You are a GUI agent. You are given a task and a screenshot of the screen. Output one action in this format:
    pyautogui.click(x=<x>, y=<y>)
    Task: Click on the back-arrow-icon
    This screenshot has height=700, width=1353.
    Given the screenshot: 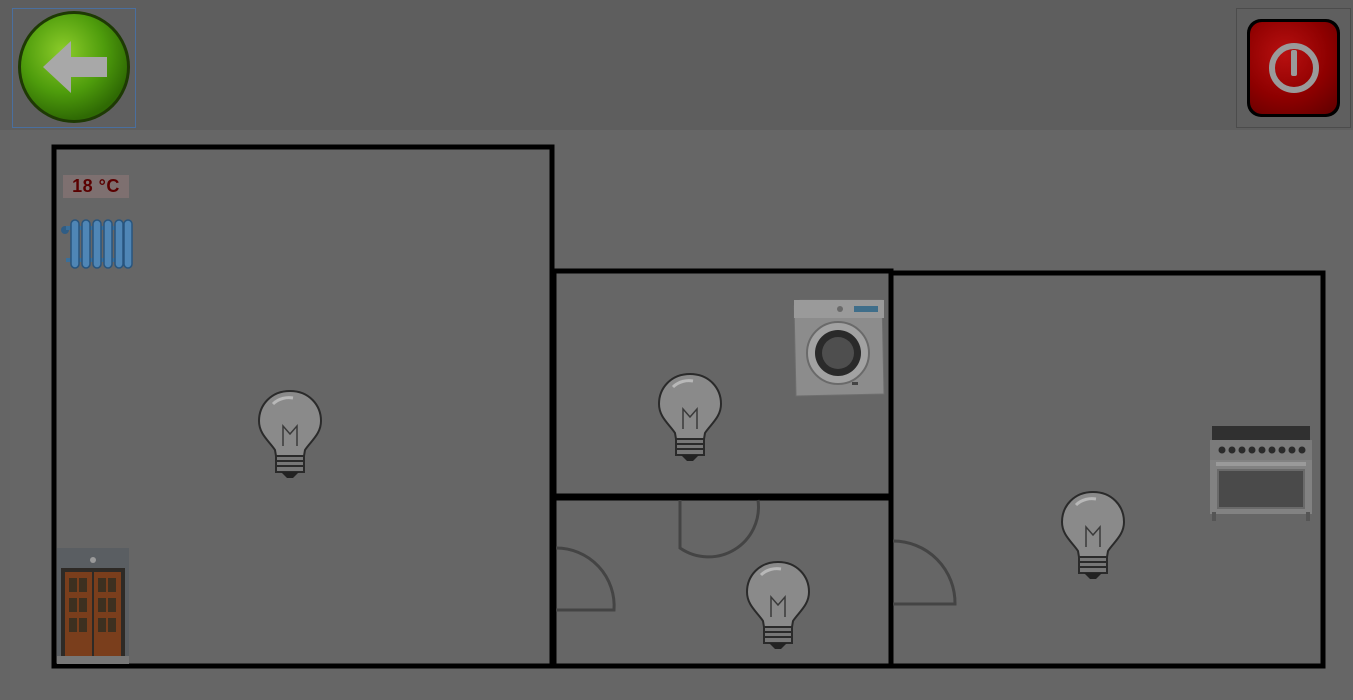 What is the action you would take?
    pyautogui.click(x=74, y=67)
    